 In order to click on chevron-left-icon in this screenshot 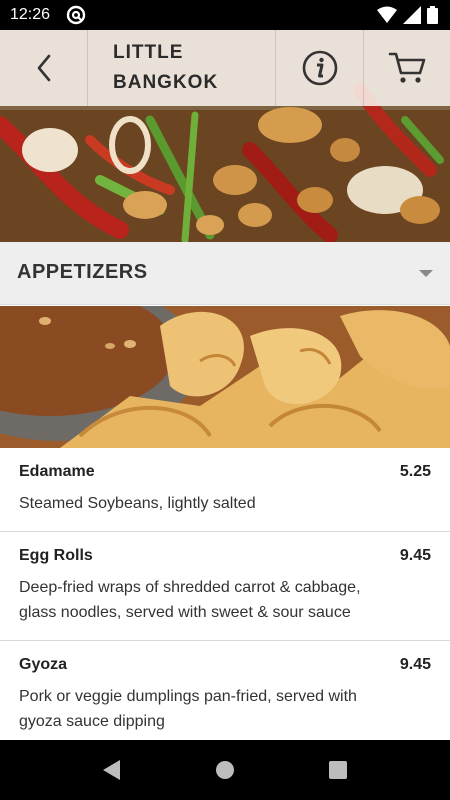, I will do `click(43, 68)`.